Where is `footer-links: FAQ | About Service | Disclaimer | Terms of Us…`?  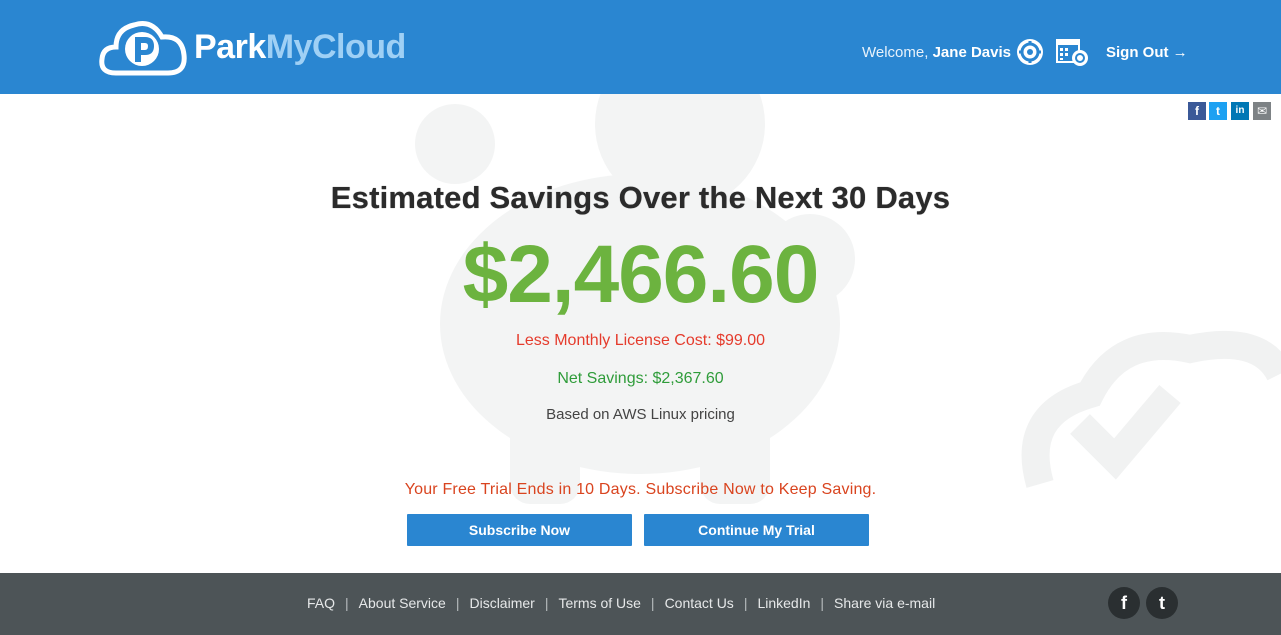
footer-links: FAQ | About Service | Disclaimer | Terms of Us… is located at coordinates (621, 603).